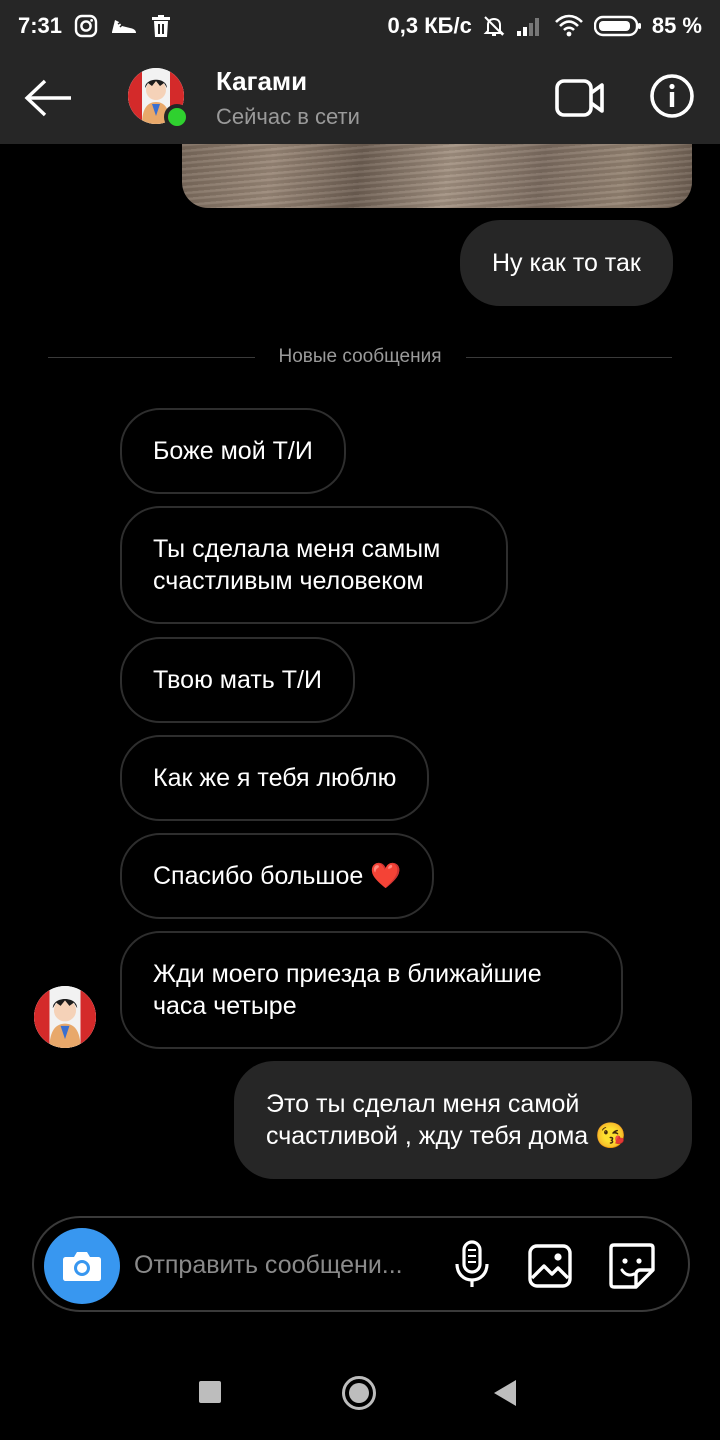  I want to click on message-text: Как же я тебя люблю, so click(275, 778).